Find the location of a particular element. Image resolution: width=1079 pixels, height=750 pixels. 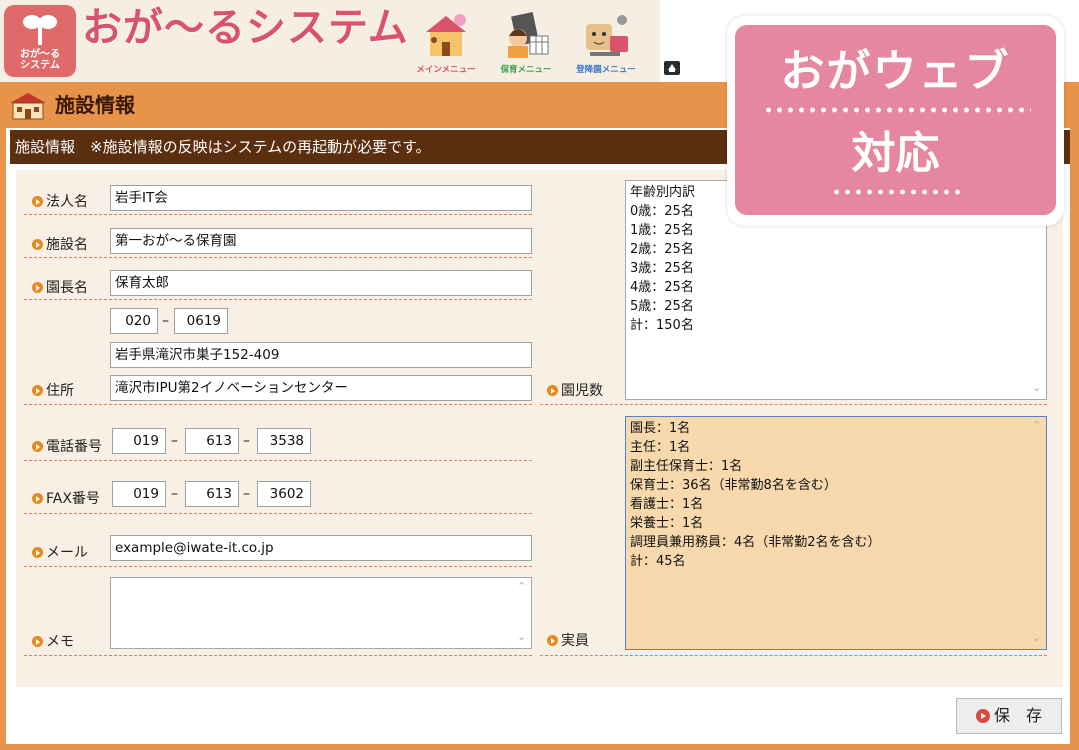

promo-badge-line2: 対応 is located at coordinates (895, 153).